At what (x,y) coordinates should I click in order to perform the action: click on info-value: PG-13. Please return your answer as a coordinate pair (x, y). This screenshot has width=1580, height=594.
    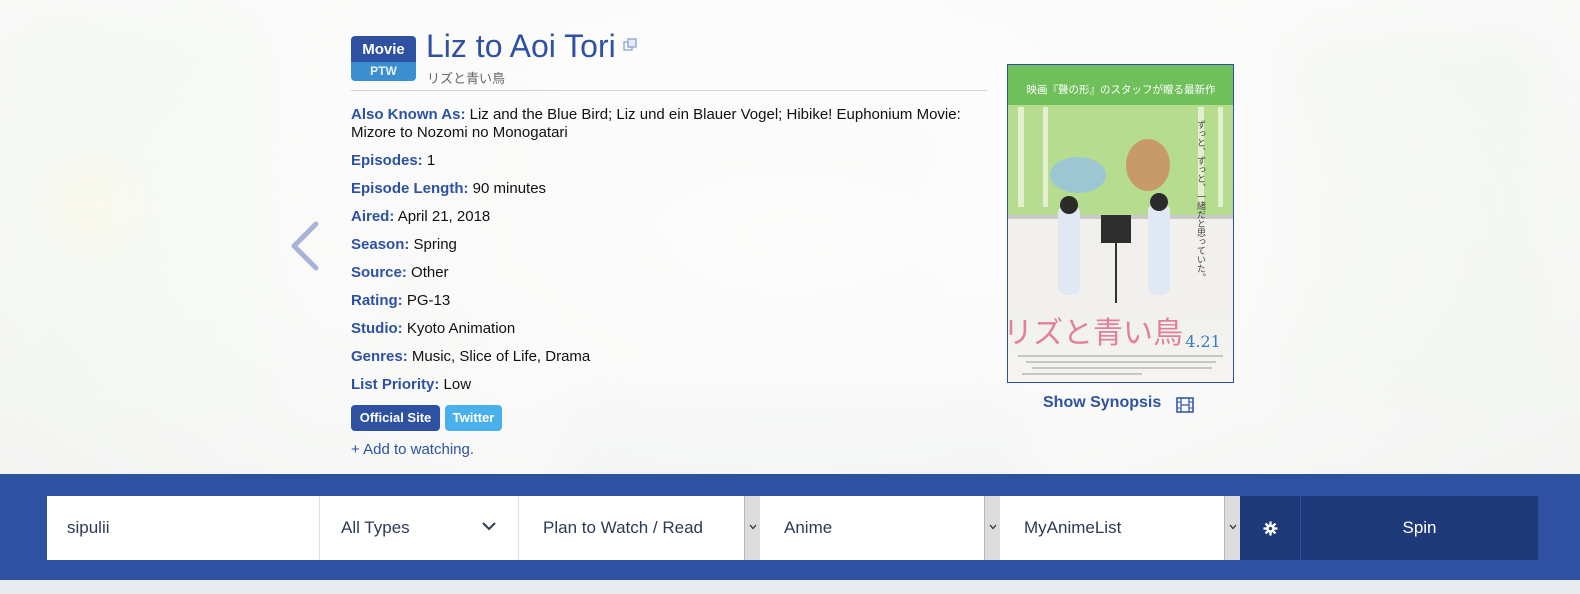
    Looking at the image, I should click on (428, 300).